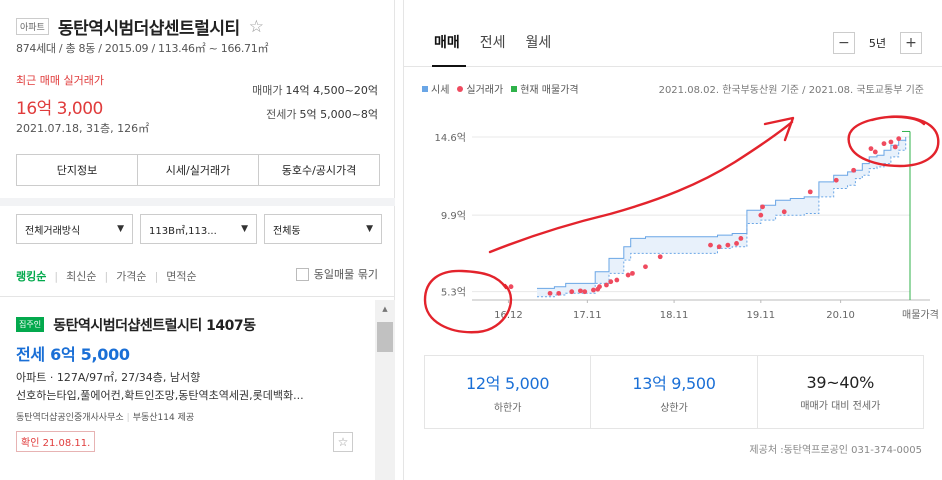  What do you see at coordinates (256, 27) in the screenshot?
I see `favorite-star-icon: ☆` at bounding box center [256, 27].